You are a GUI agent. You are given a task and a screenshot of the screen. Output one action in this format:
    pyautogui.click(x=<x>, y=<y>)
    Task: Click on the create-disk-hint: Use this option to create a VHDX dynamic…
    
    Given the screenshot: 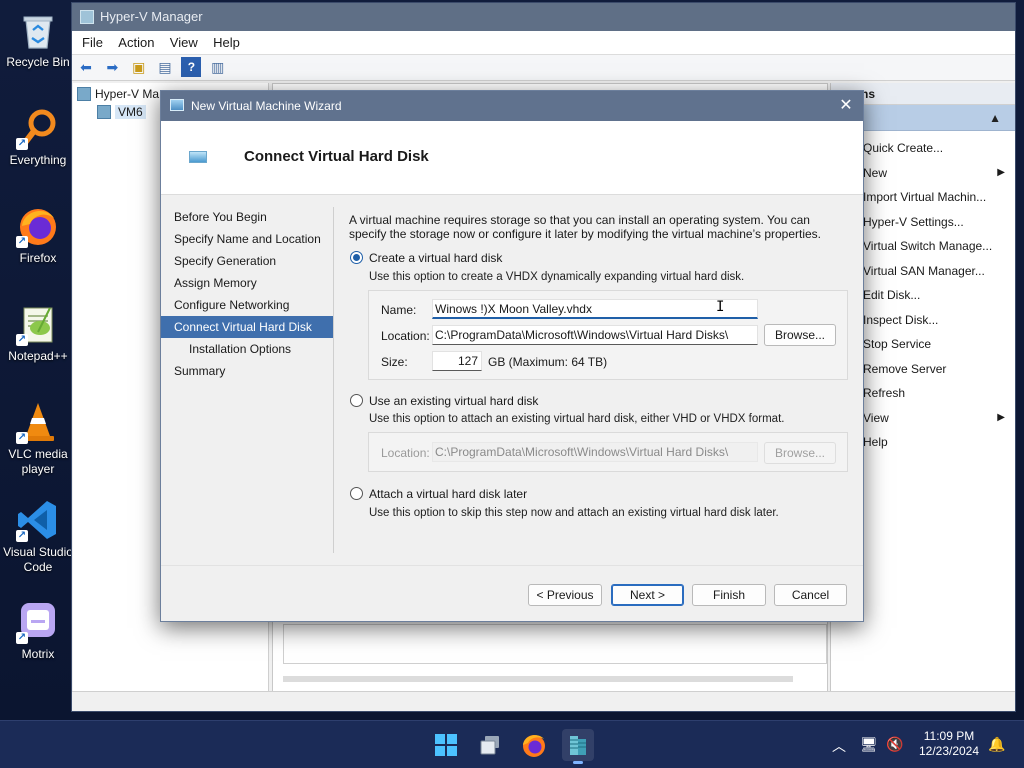 What is the action you would take?
    pyautogui.click(x=557, y=277)
    